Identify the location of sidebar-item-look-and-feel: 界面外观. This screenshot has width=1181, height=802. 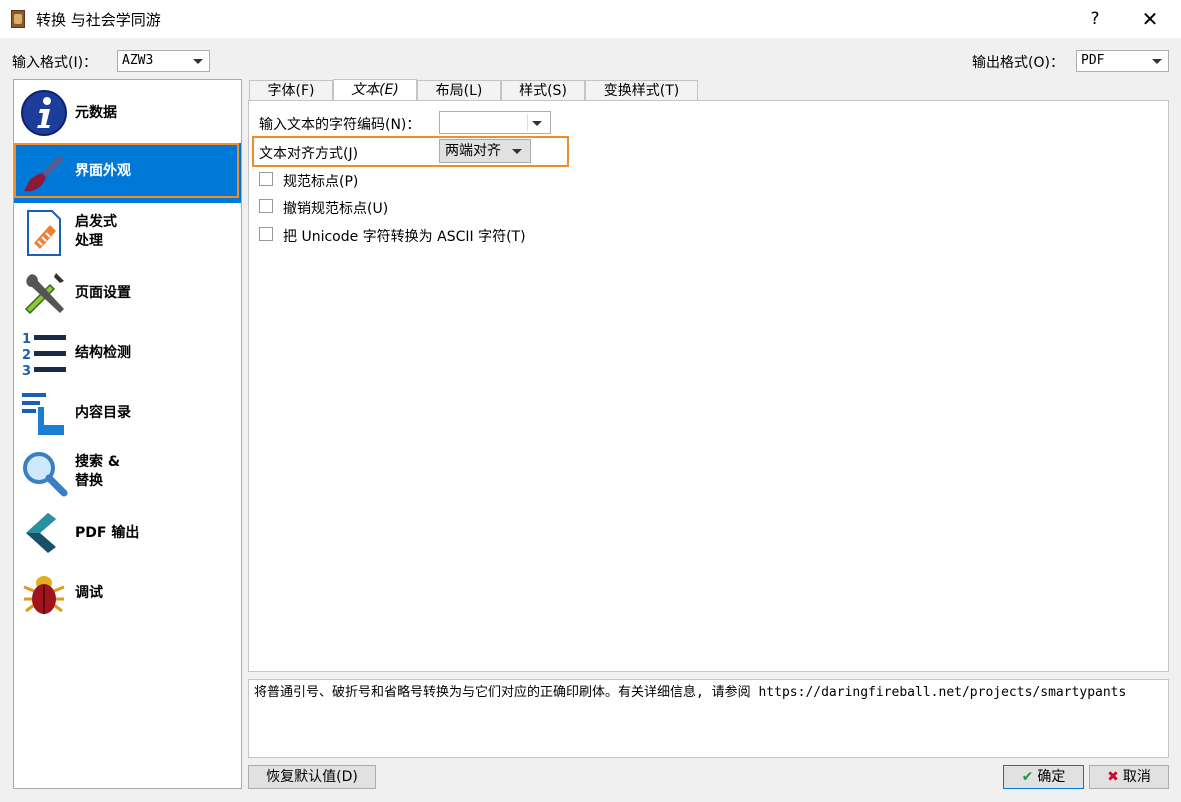
(127, 173).